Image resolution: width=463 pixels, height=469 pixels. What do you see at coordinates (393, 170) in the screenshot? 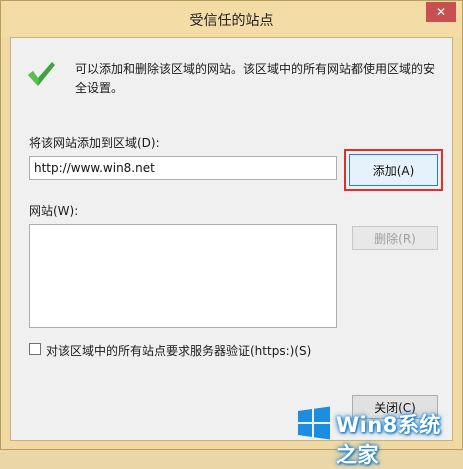
I see `add-button: 添加(A)` at bounding box center [393, 170].